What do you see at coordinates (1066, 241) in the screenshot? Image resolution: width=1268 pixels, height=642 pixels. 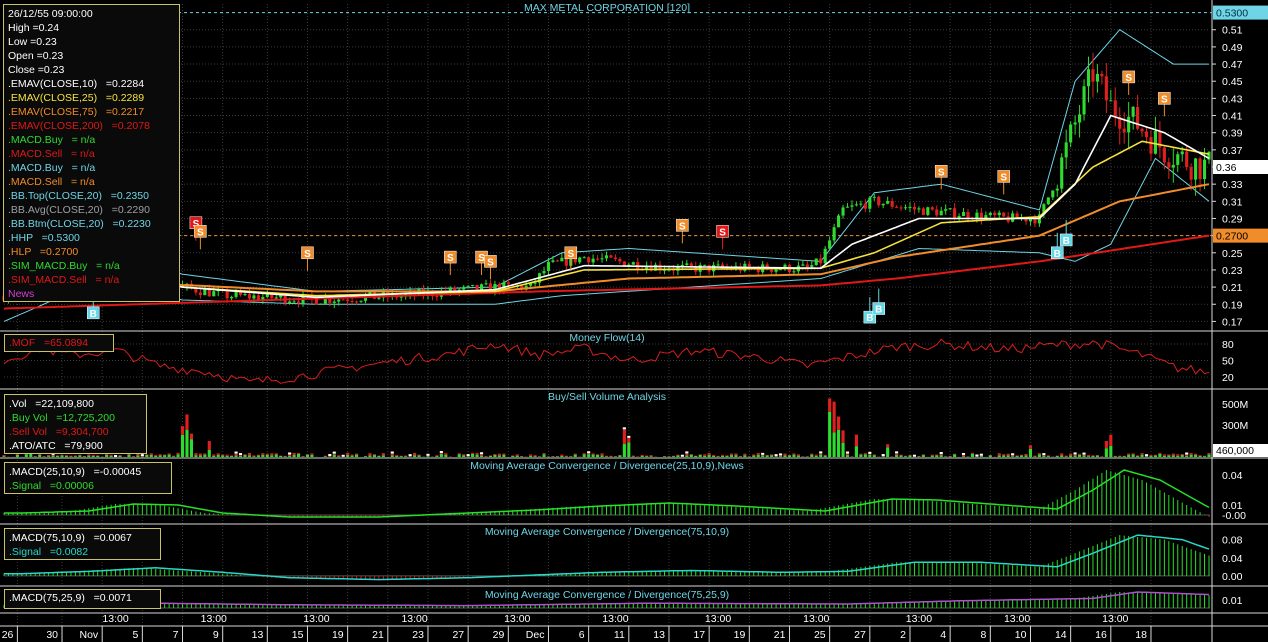 I see `buy-signal-label: B` at bounding box center [1066, 241].